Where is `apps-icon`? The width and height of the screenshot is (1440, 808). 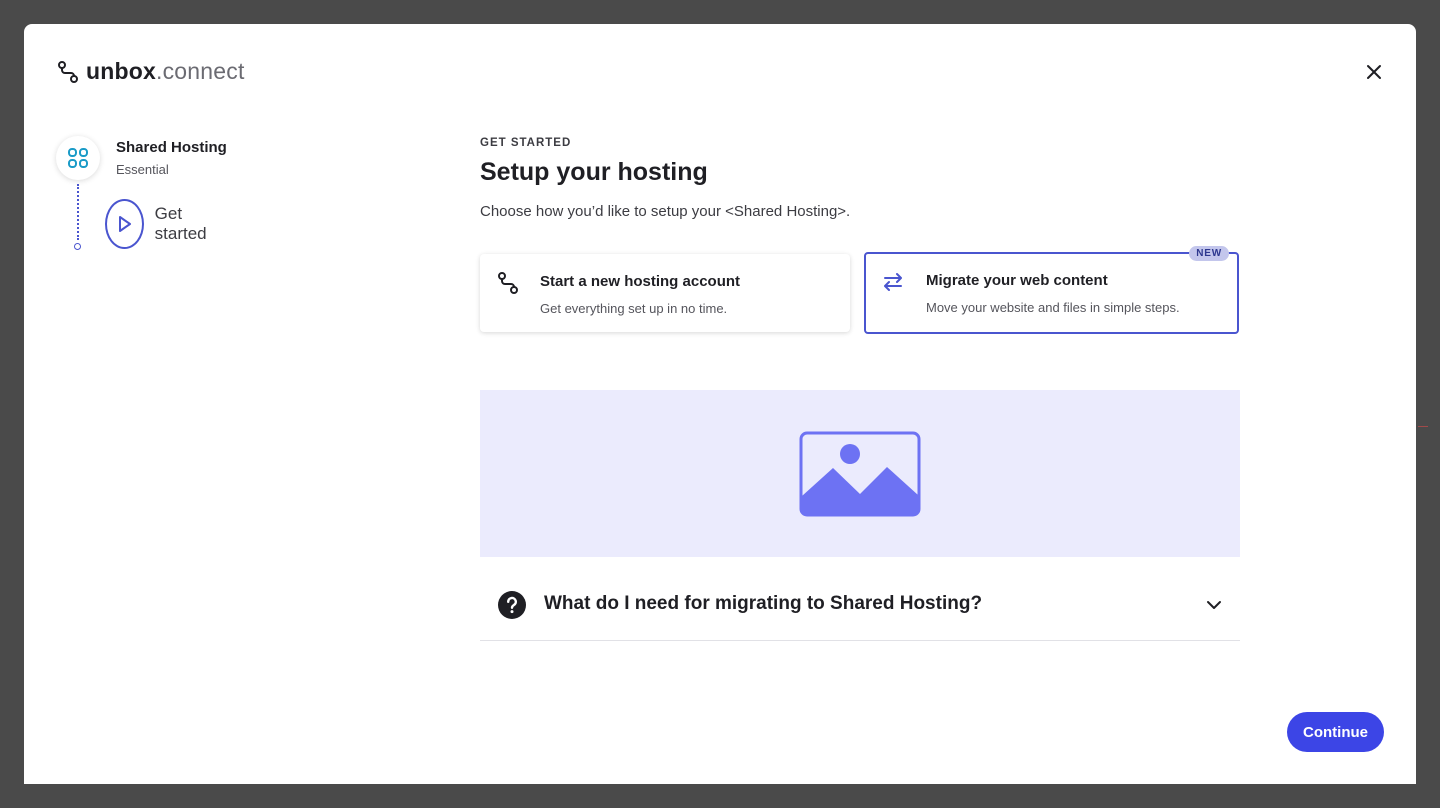 apps-icon is located at coordinates (78, 158).